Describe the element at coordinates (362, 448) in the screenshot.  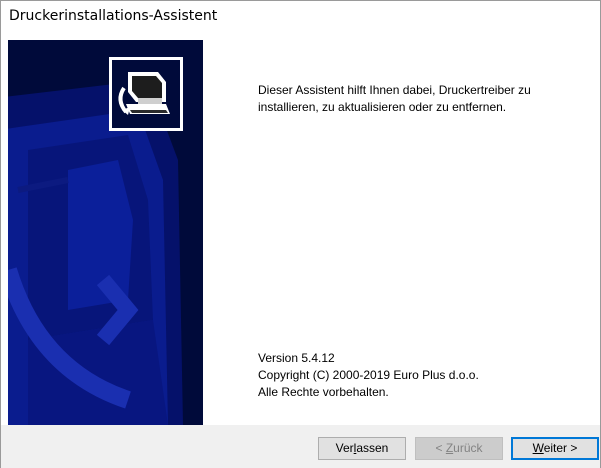
I see `exit-button: Verlassen` at that location.